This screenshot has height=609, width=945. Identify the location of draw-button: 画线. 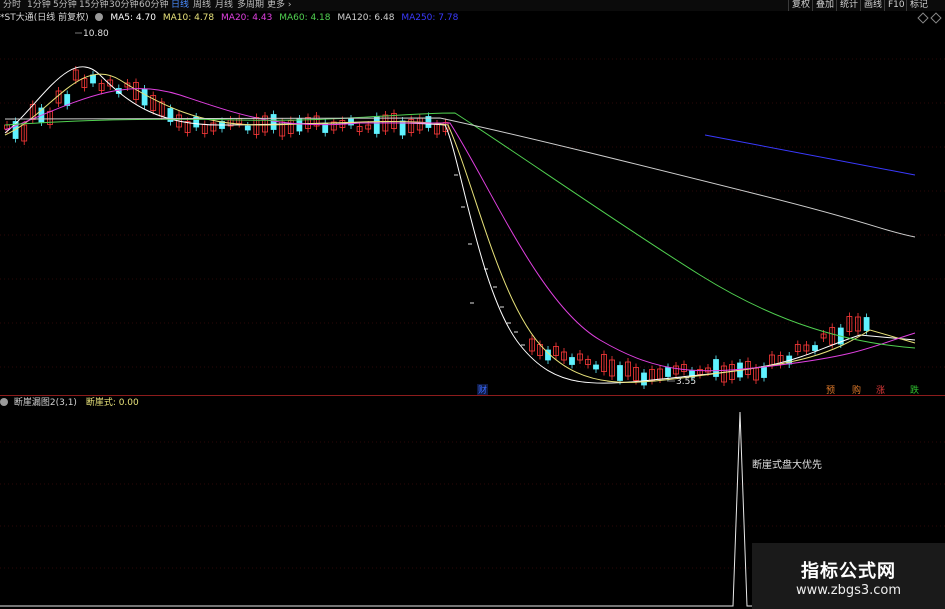
(872, 5).